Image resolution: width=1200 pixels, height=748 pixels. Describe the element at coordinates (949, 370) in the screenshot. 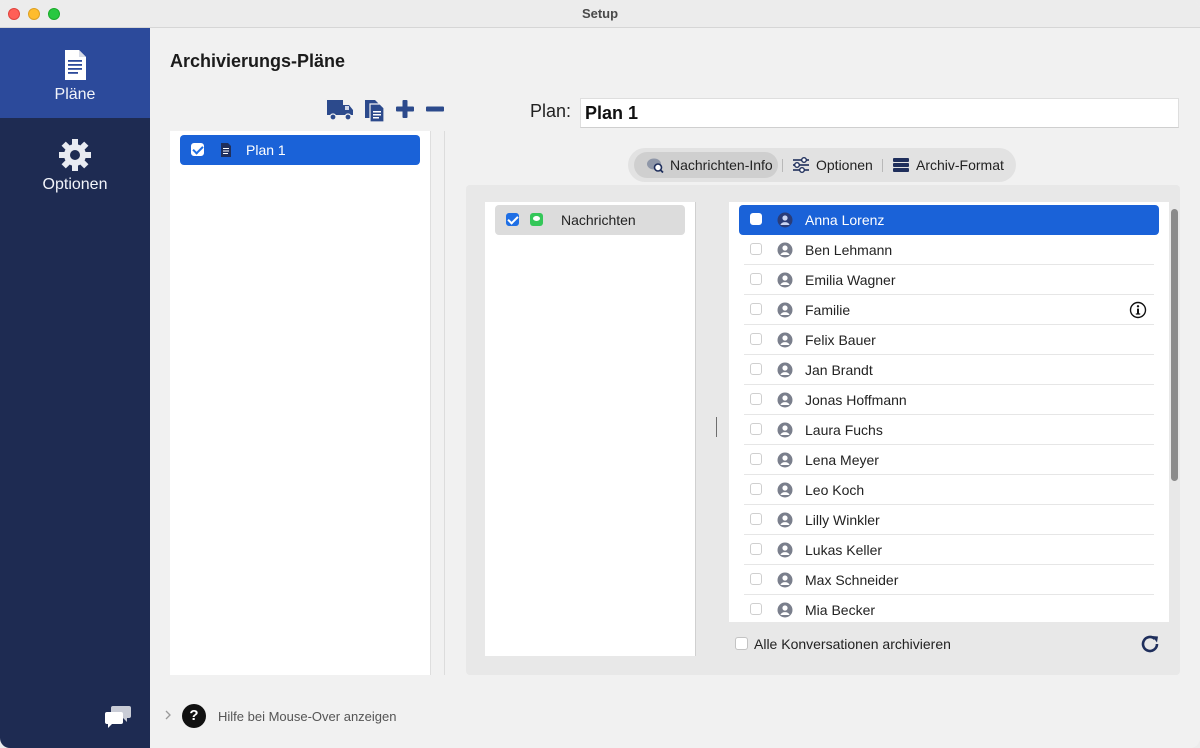

I see `contact-row: Jan Brandt` at that location.